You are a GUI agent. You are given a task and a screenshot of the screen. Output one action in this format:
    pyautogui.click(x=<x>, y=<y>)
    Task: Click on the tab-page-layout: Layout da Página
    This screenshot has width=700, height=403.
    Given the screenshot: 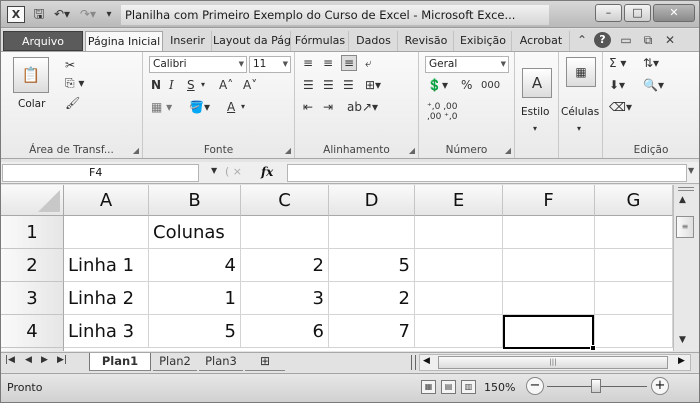 What is the action you would take?
    pyautogui.click(x=252, y=41)
    